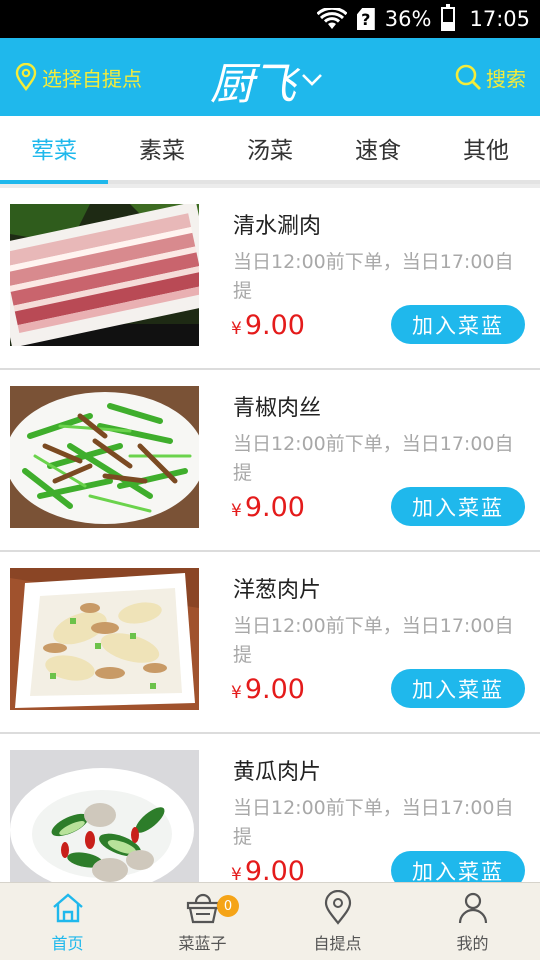 This screenshot has width=540, height=960. What do you see at coordinates (162, 148) in the screenshot?
I see `tab-vegetable: 素菜` at bounding box center [162, 148].